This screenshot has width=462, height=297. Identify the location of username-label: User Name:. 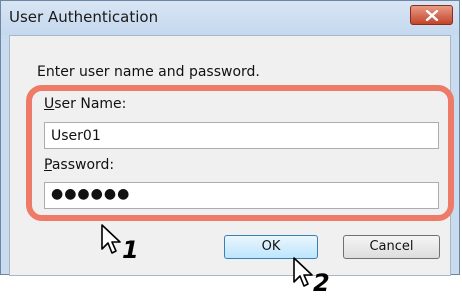
(85, 104).